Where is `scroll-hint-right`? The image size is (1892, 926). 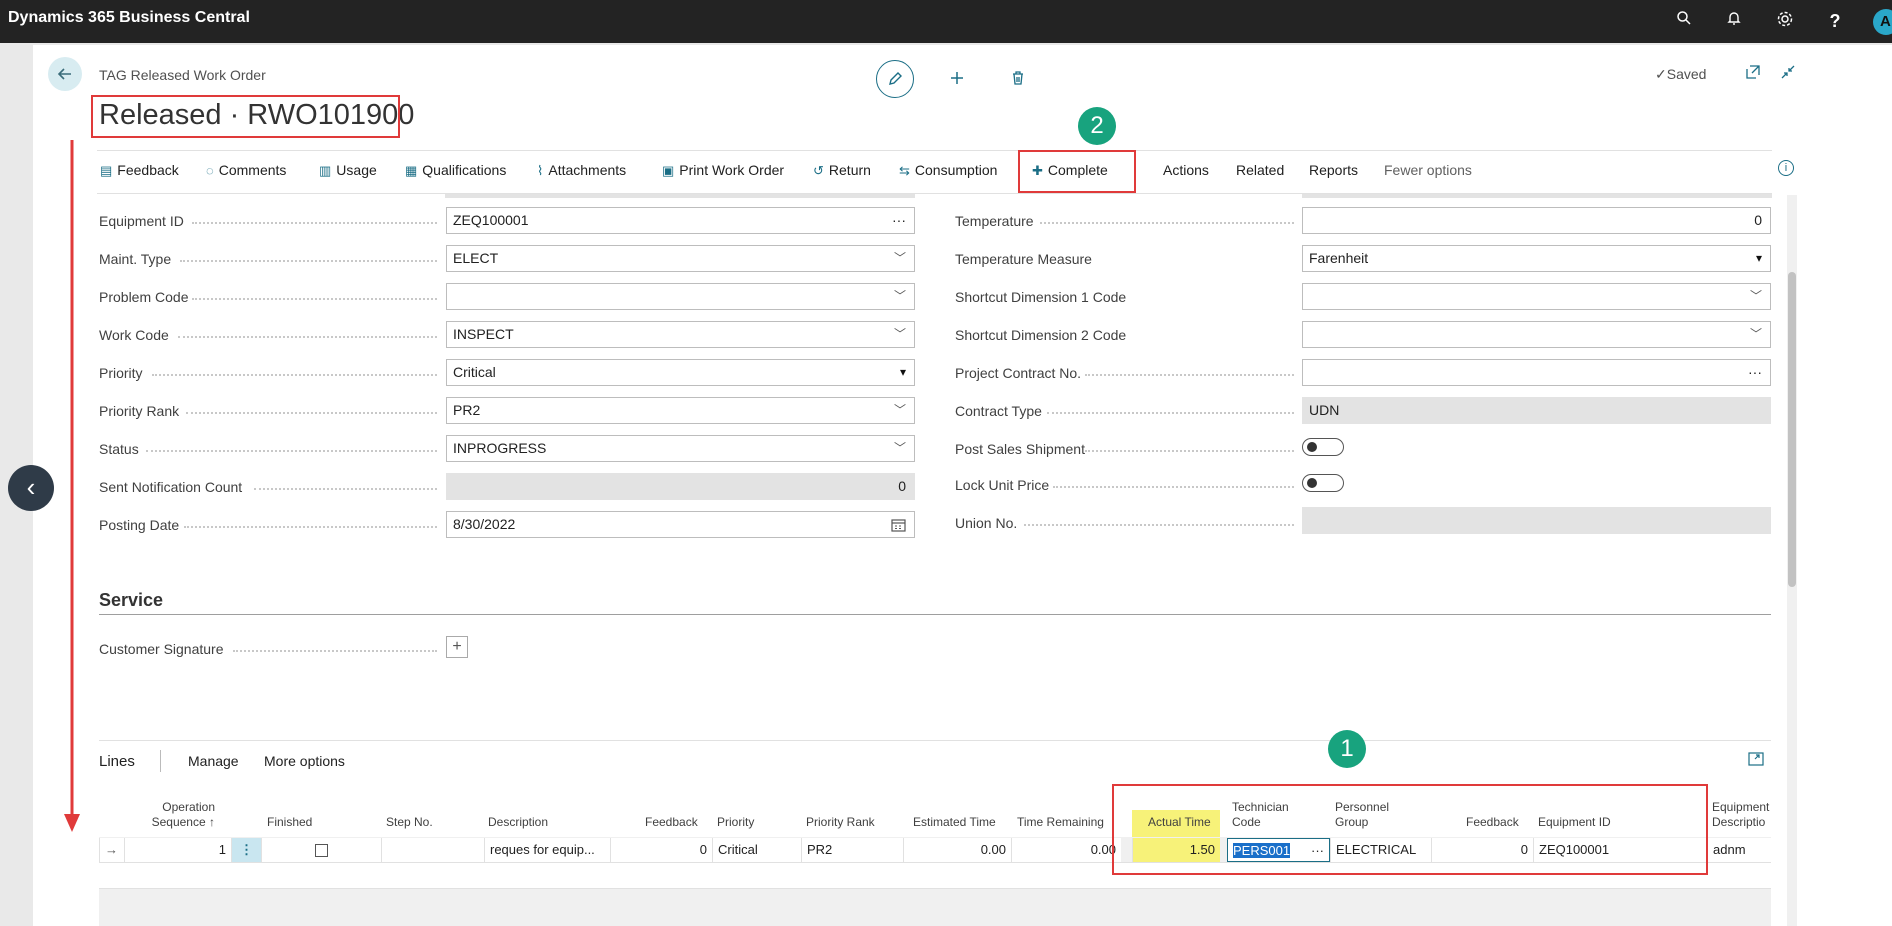
scroll-hint-right is located at coordinates (1537, 196).